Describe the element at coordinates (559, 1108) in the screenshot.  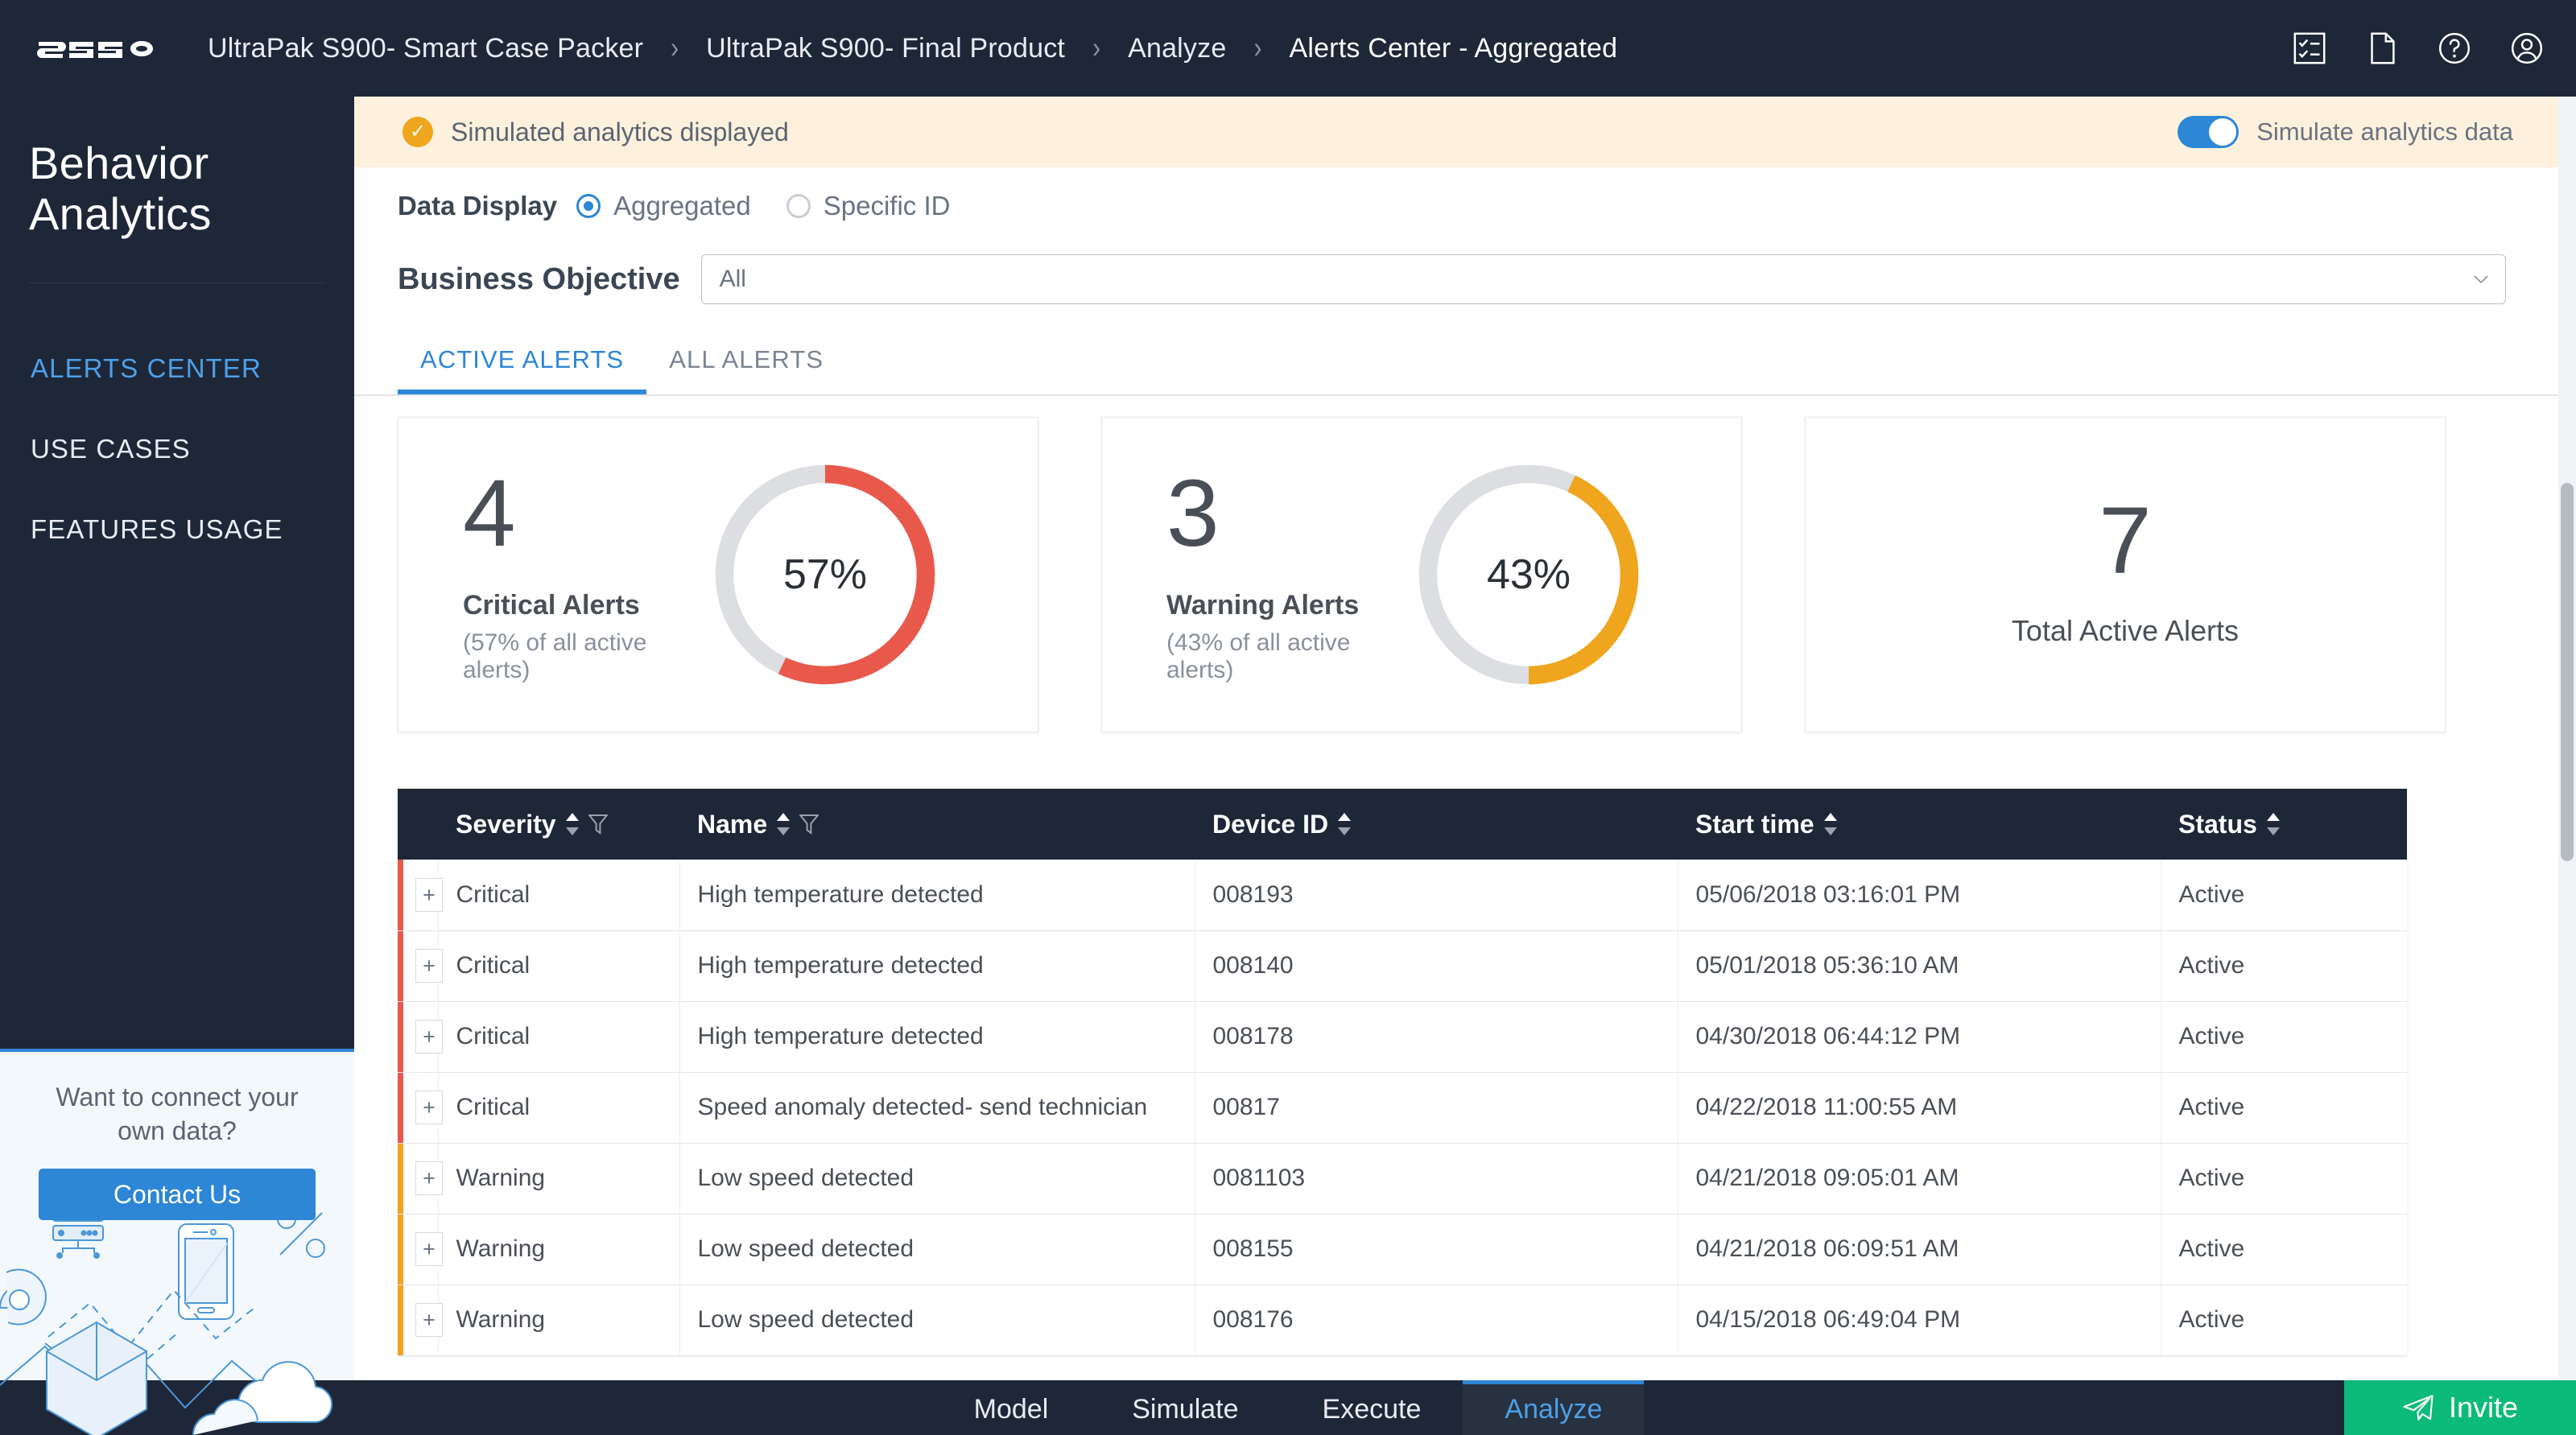
I see `row-severity: Critical` at that location.